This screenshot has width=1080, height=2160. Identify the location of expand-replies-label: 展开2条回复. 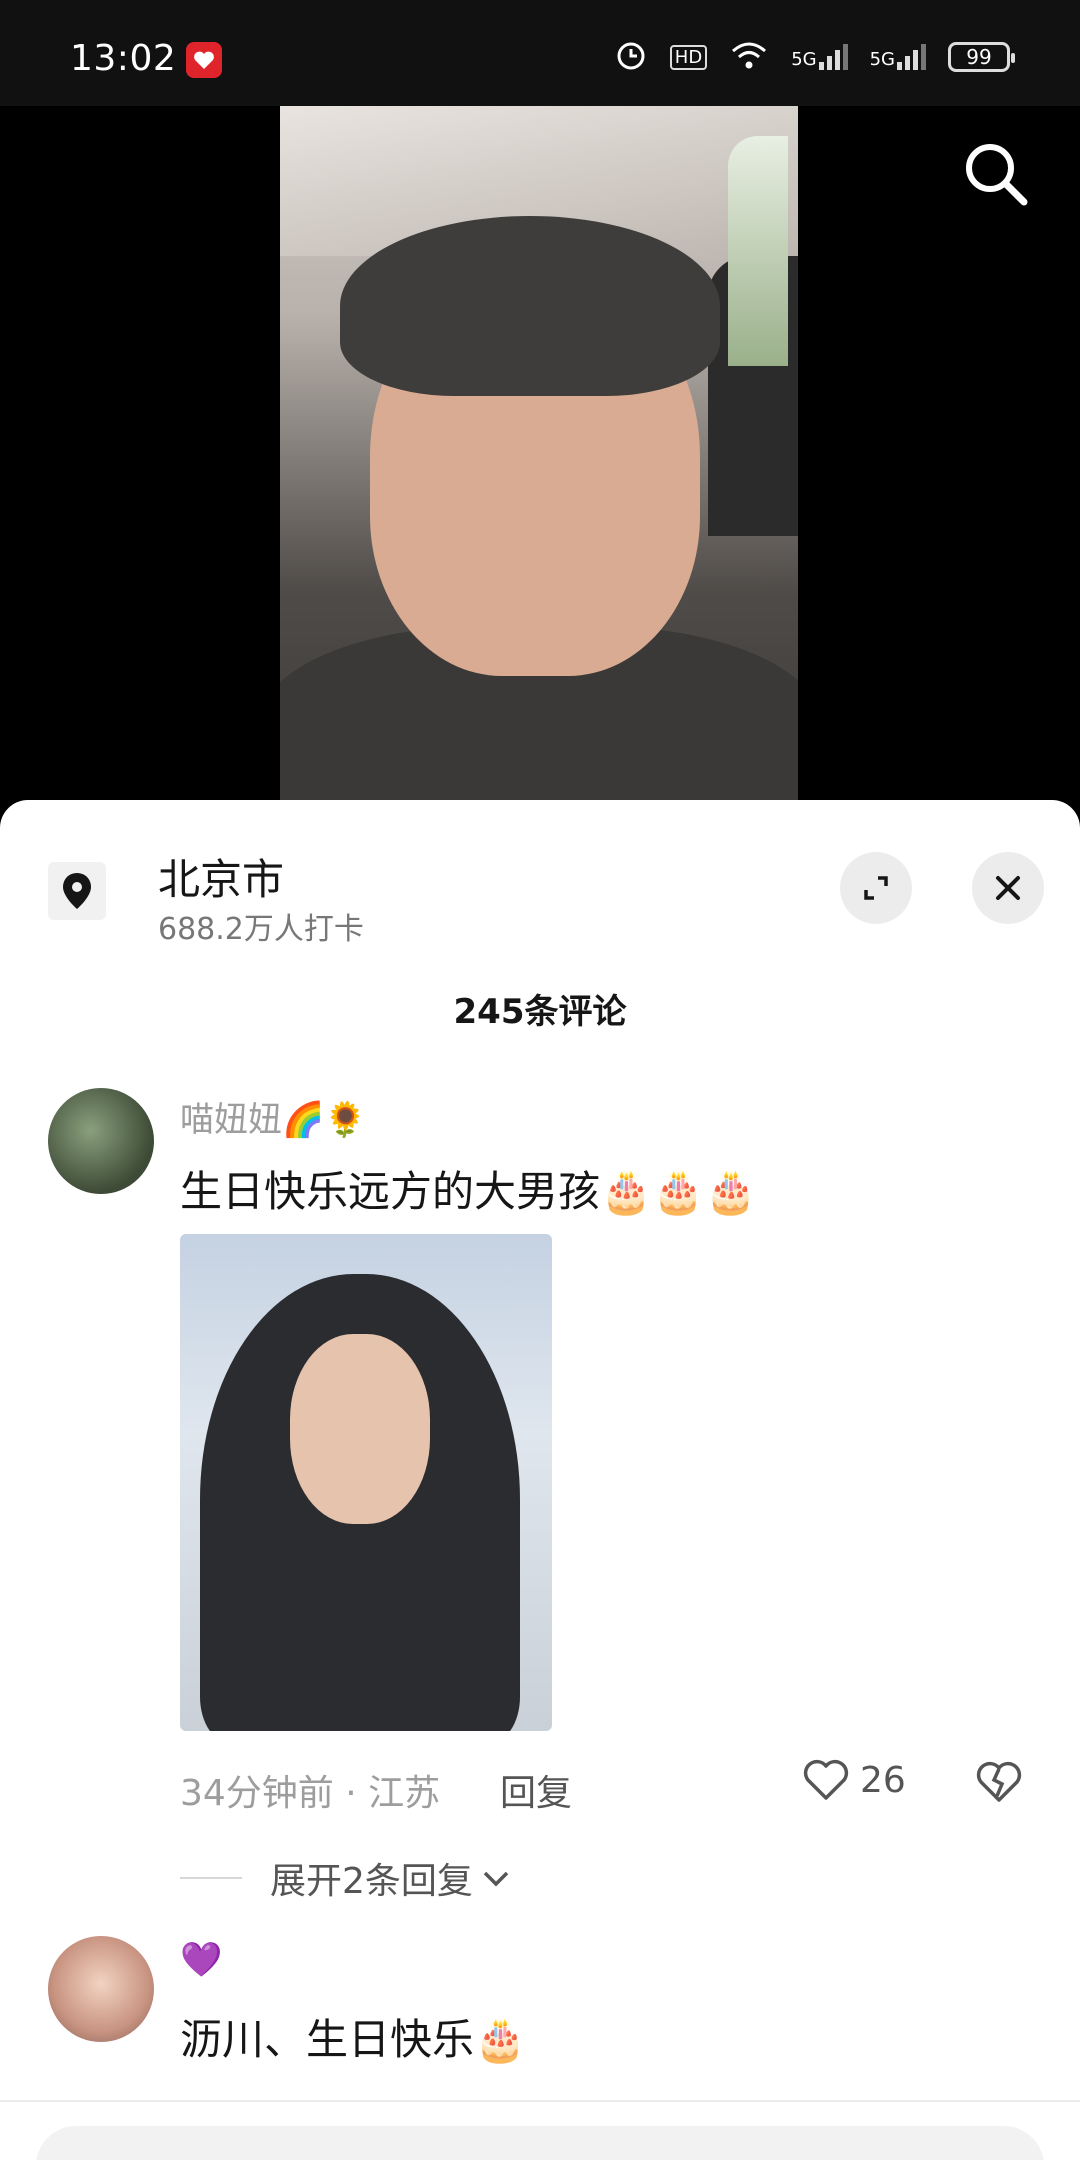
(371, 1881).